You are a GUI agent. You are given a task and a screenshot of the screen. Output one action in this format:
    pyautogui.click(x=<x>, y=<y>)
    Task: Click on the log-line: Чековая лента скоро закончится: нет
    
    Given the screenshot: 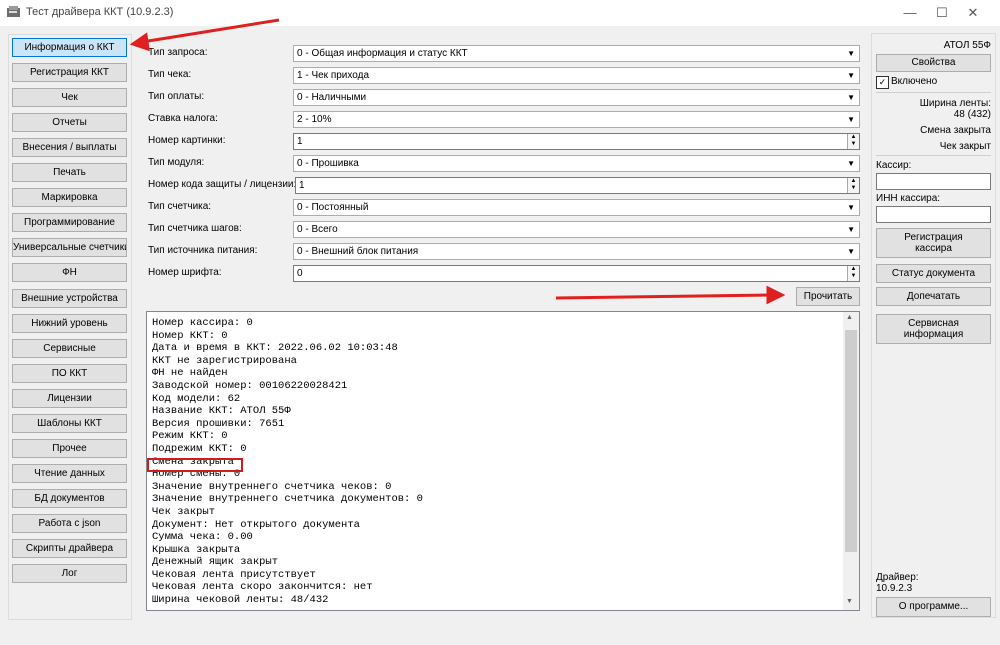 What is the action you would take?
    pyautogui.click(x=262, y=587)
    